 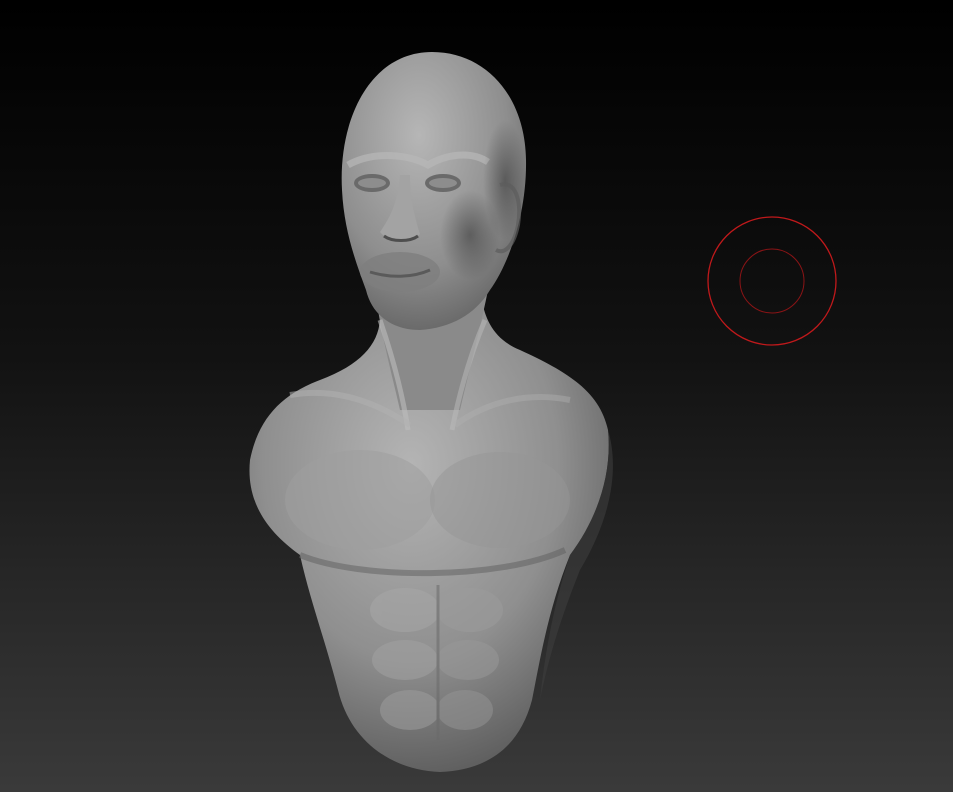 I want to click on abdomen, so click(x=436, y=662).